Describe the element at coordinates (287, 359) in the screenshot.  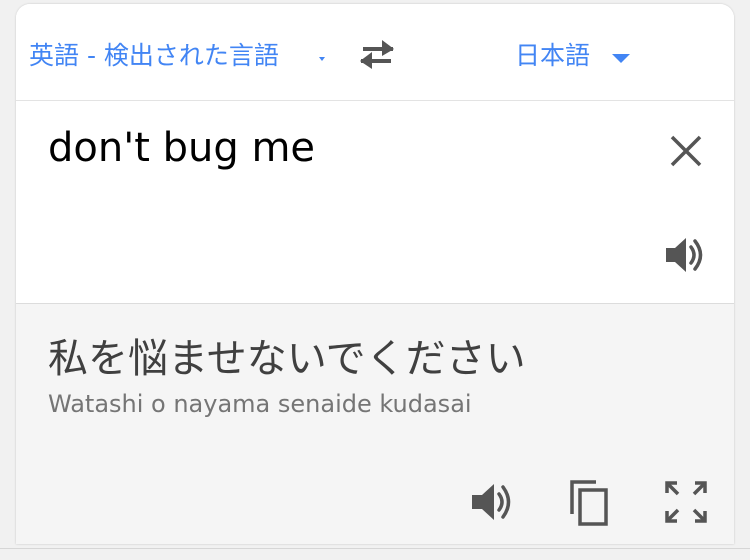
I see `translation-text: 私を悩ませないでください` at that location.